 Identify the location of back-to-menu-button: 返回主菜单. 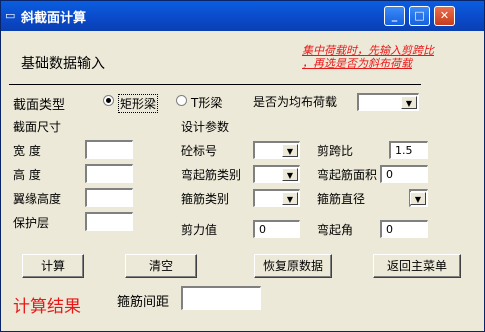
(417, 266).